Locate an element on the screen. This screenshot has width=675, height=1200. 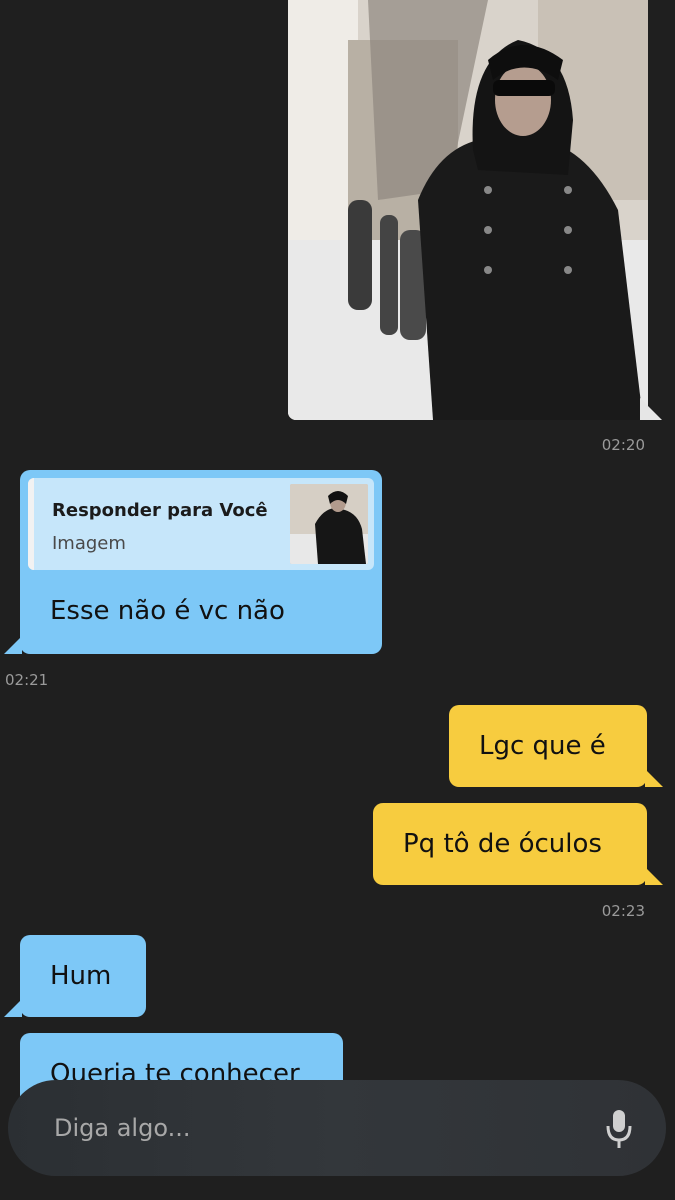
received-message-bubble: Hum is located at coordinates (75, 976).